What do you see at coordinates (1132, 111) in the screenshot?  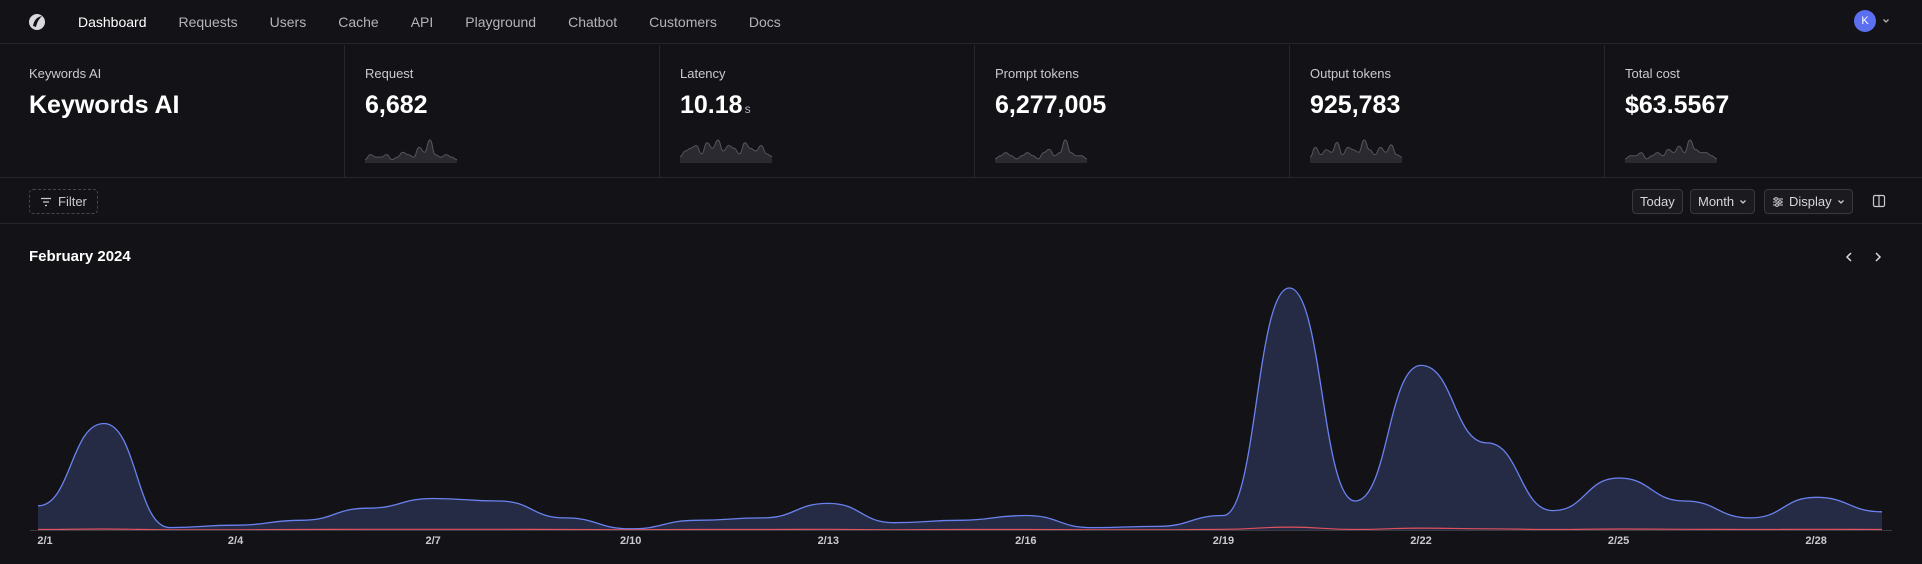 I see `metric-card: Prompt tokens 6,277,005` at bounding box center [1132, 111].